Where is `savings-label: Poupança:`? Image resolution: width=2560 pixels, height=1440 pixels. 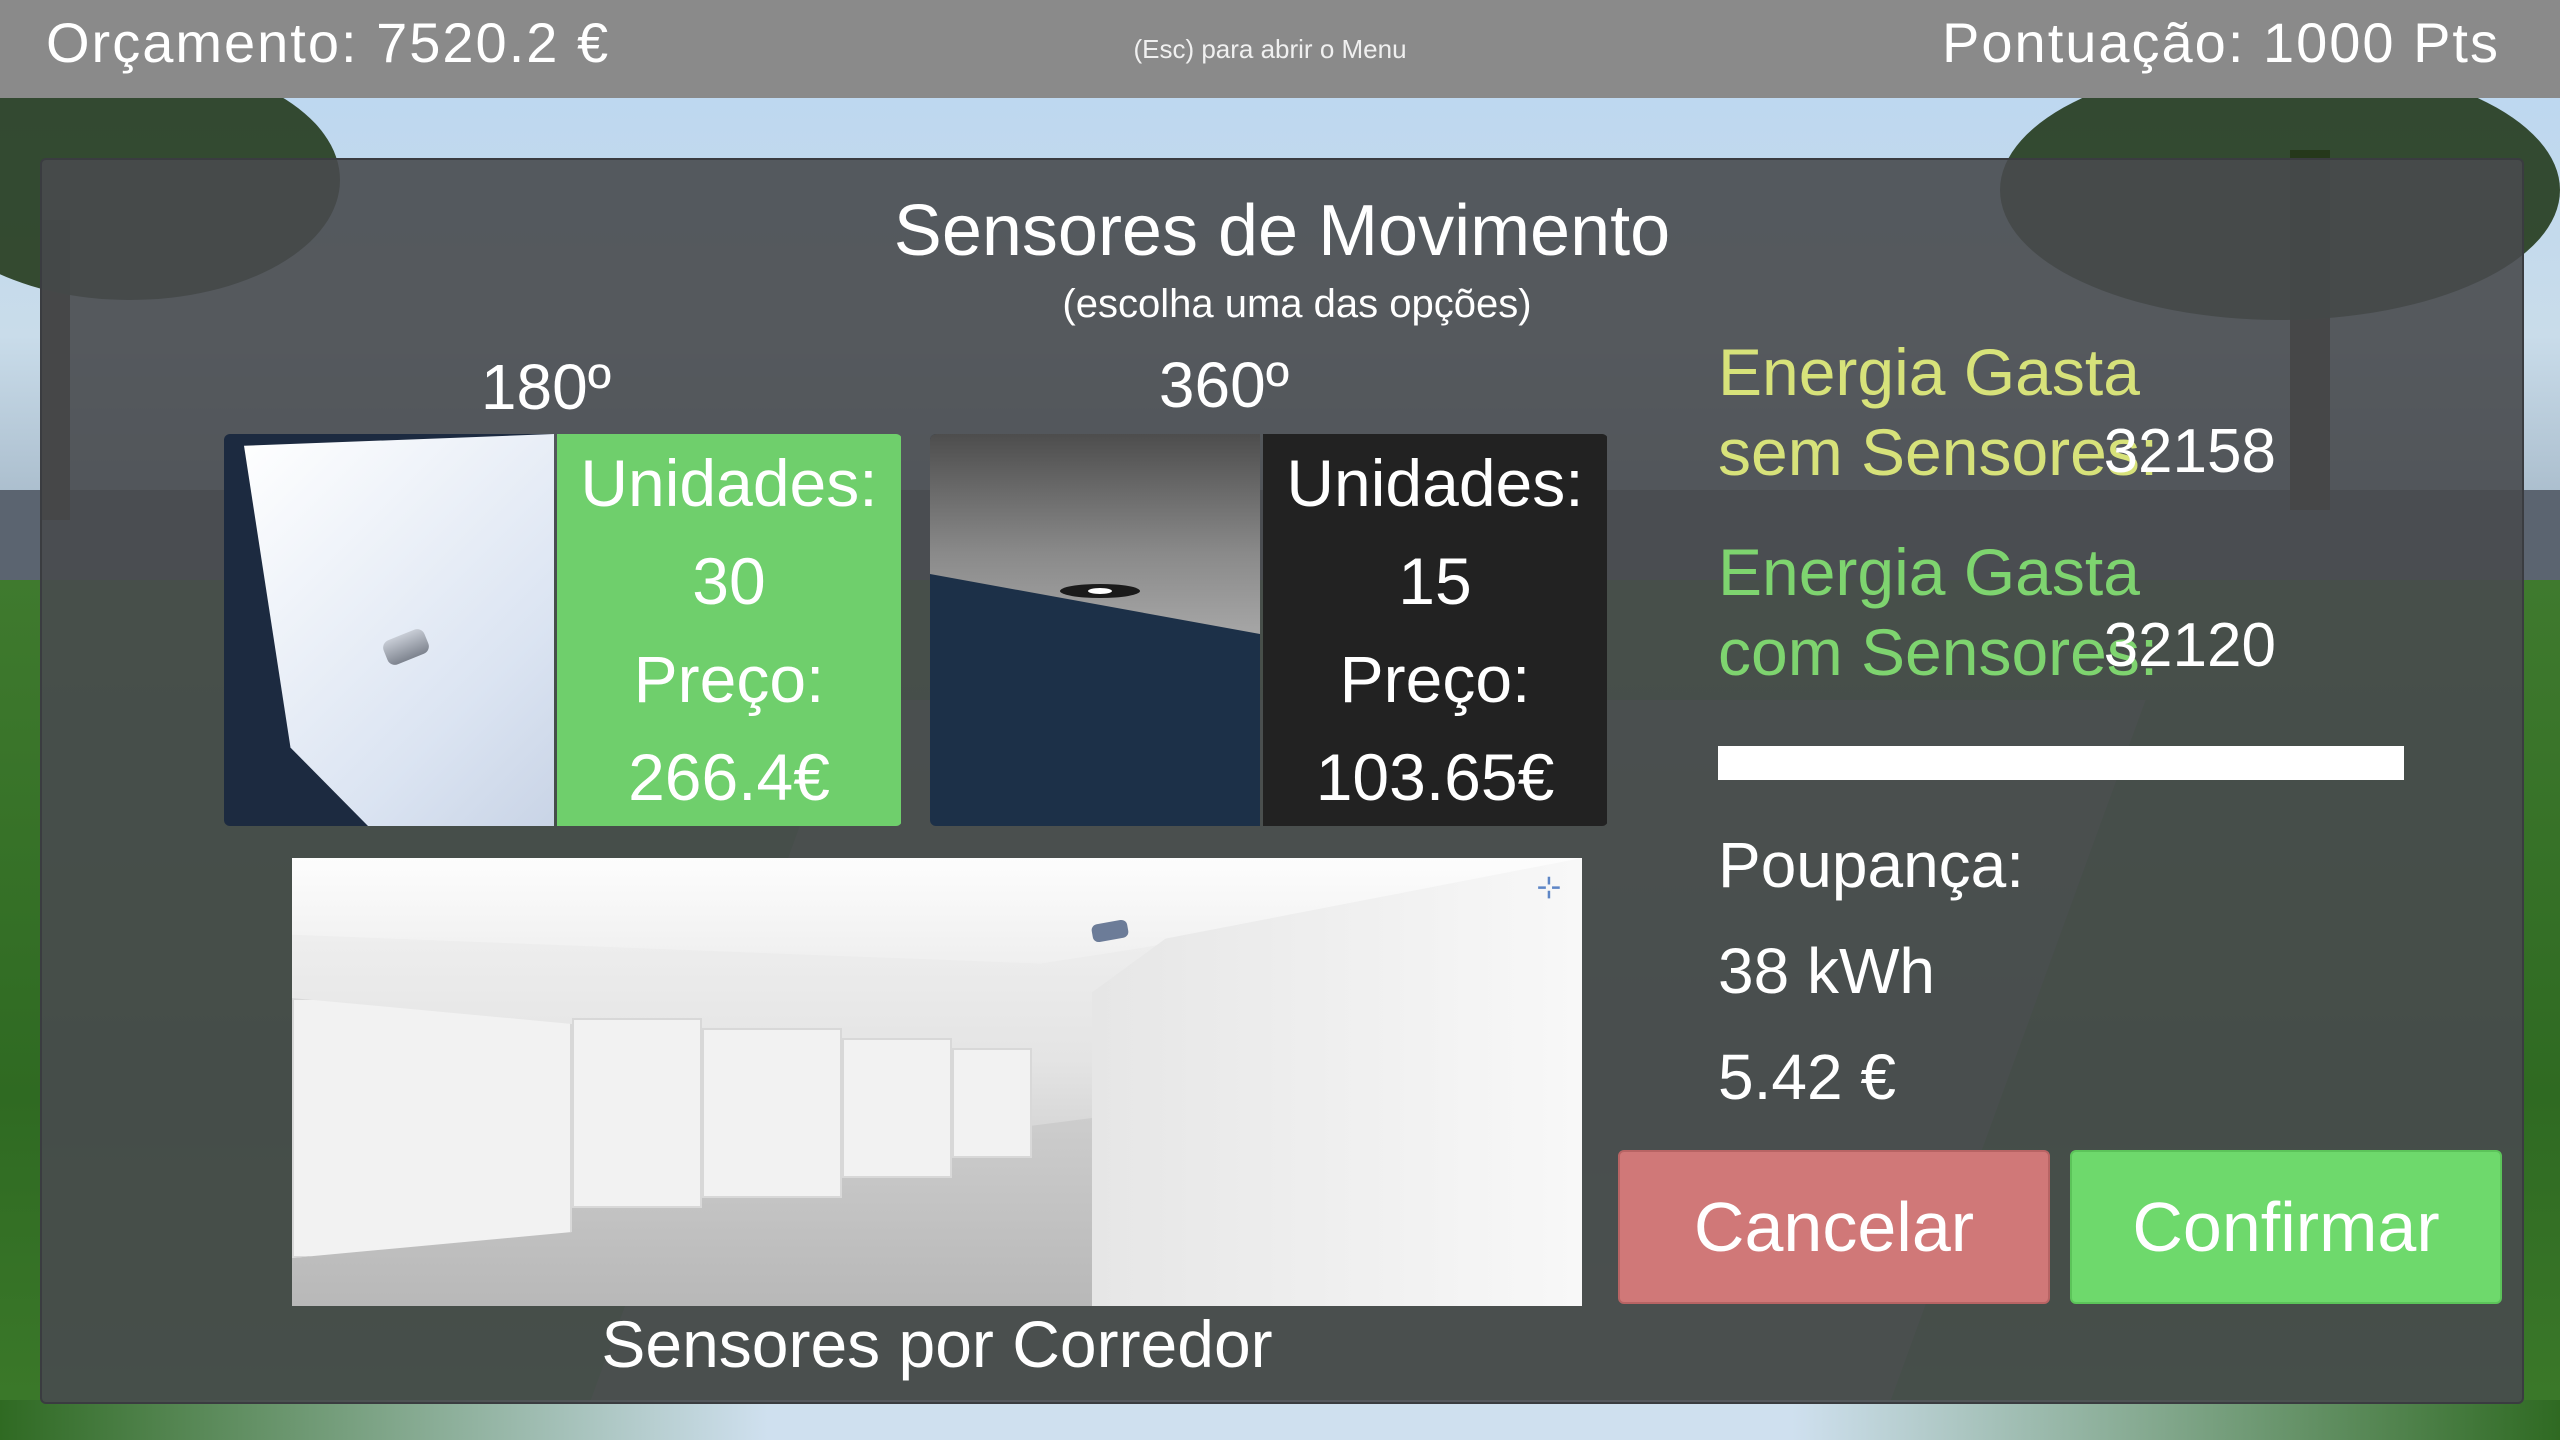 savings-label: Poupança: is located at coordinates (1871, 865).